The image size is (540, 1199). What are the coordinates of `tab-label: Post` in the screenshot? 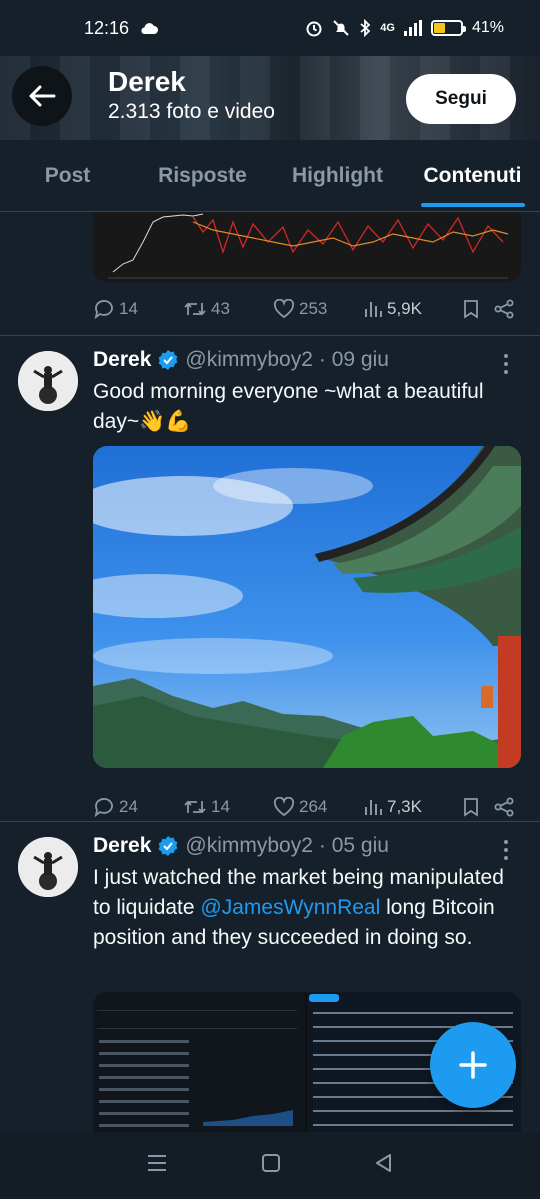 It's located at (67, 175).